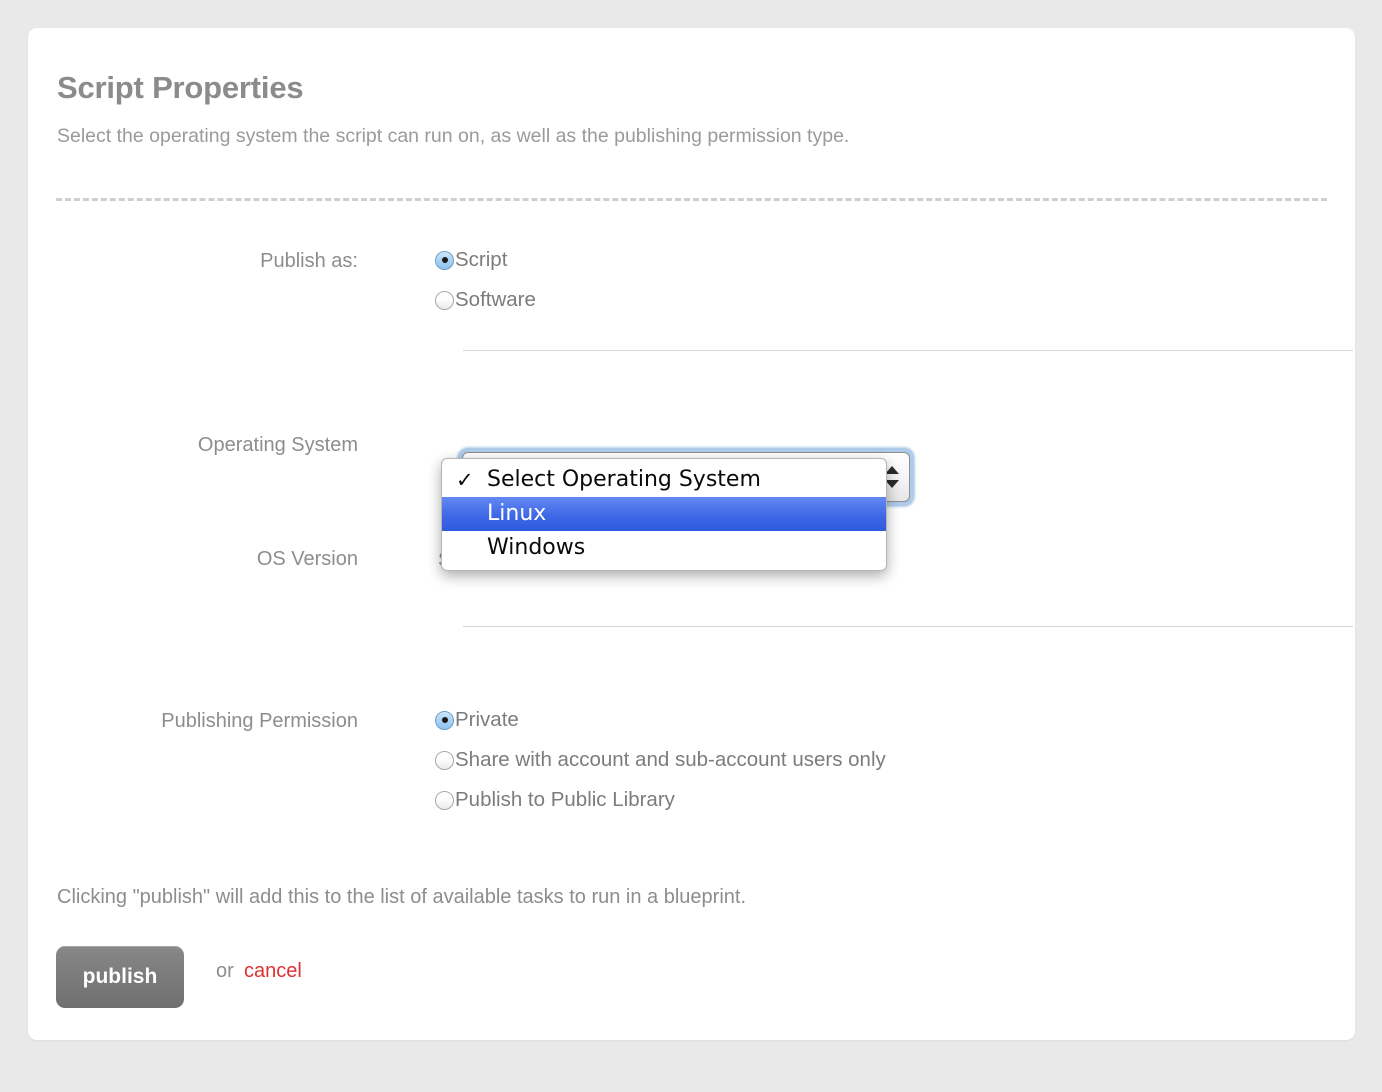  What do you see at coordinates (565, 799) in the screenshot?
I see `radio-public-library-label: Publish to Public Library` at bounding box center [565, 799].